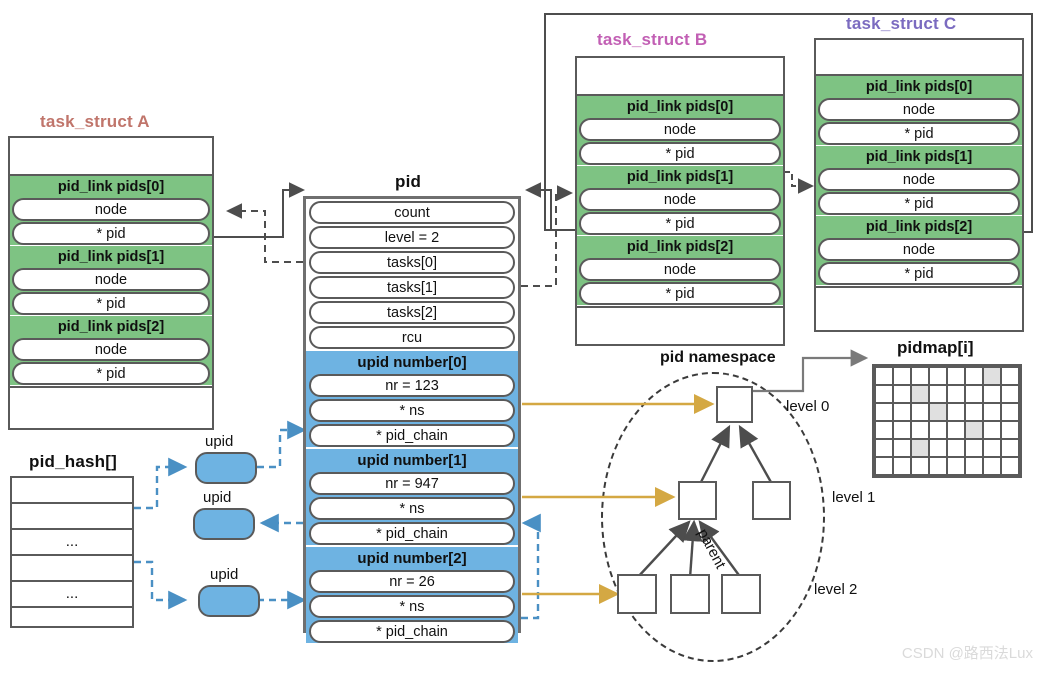 Image resolution: width=1047 pixels, height=673 pixels. Describe the element at coordinates (412, 435) in the screenshot. I see `pid-upid-0-chain: * pid_chain` at that location.